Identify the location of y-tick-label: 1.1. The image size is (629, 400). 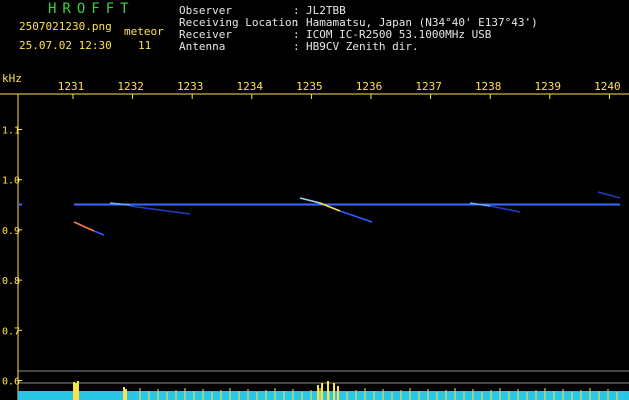
(11, 131).